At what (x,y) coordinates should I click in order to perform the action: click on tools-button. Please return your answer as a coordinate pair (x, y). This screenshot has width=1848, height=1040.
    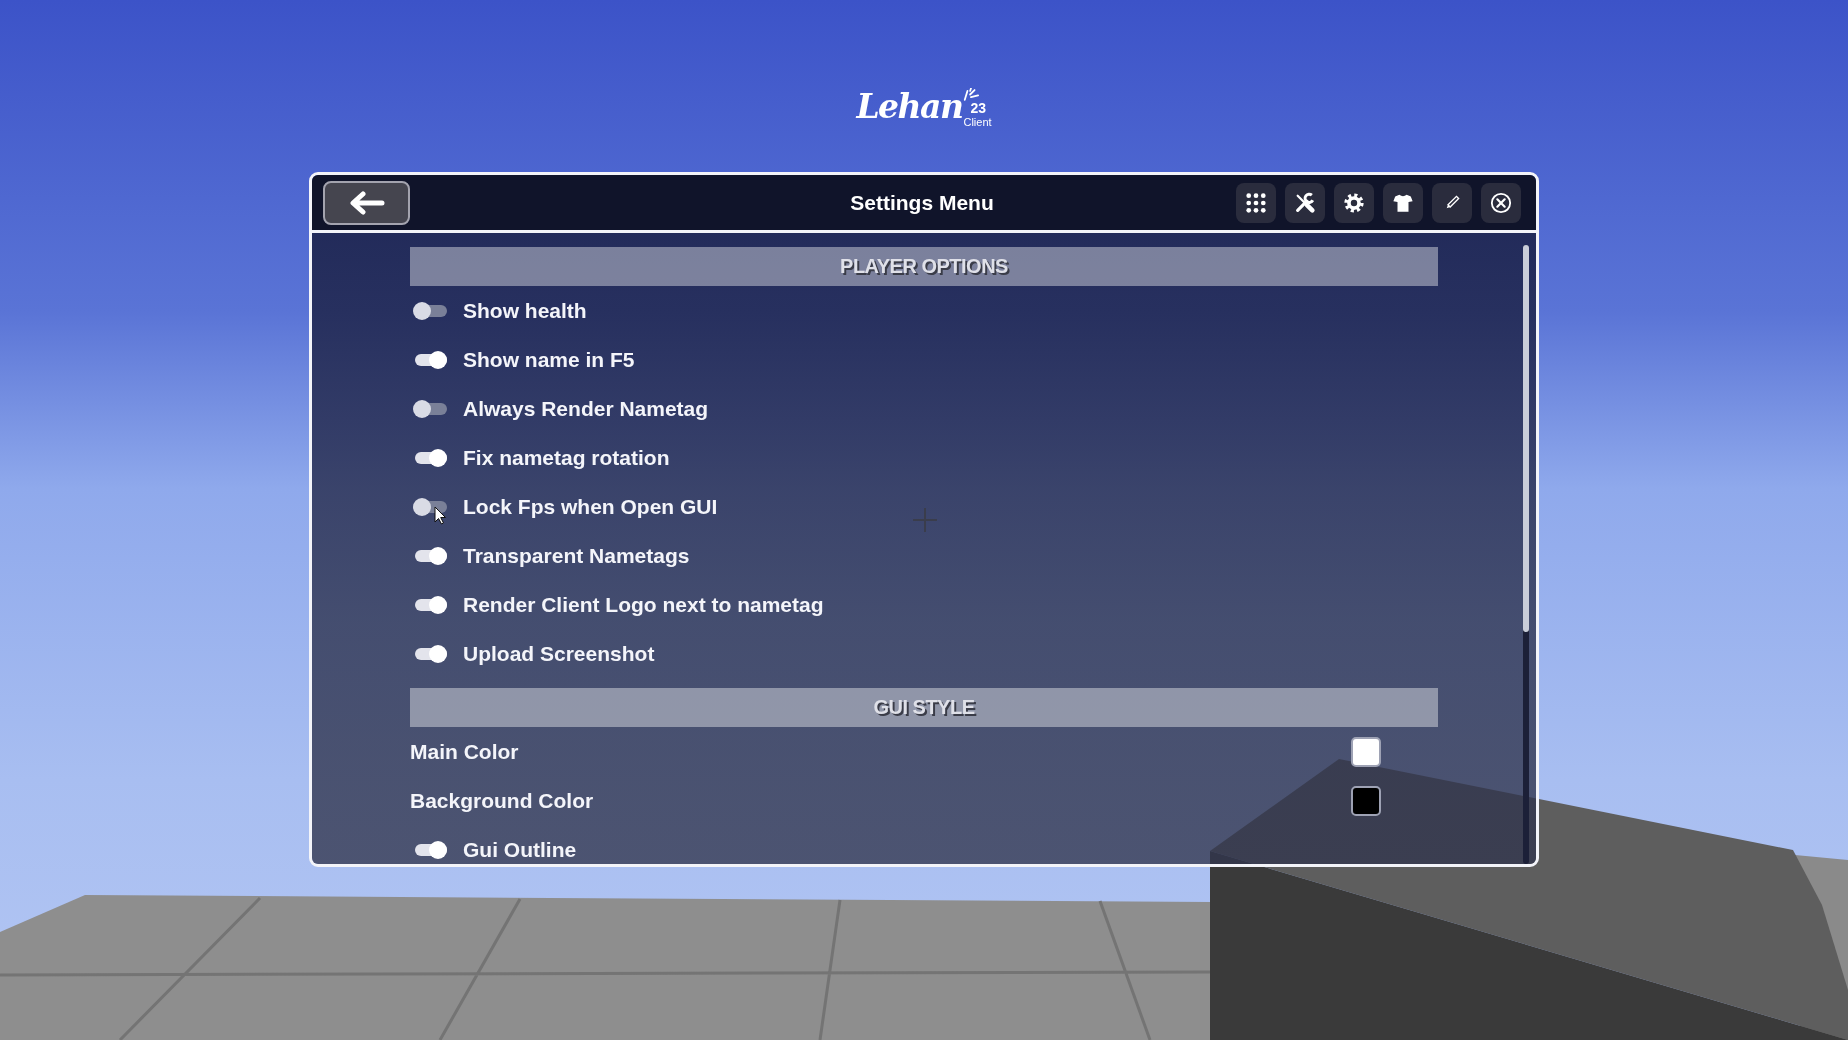
    Looking at the image, I should click on (1305, 202).